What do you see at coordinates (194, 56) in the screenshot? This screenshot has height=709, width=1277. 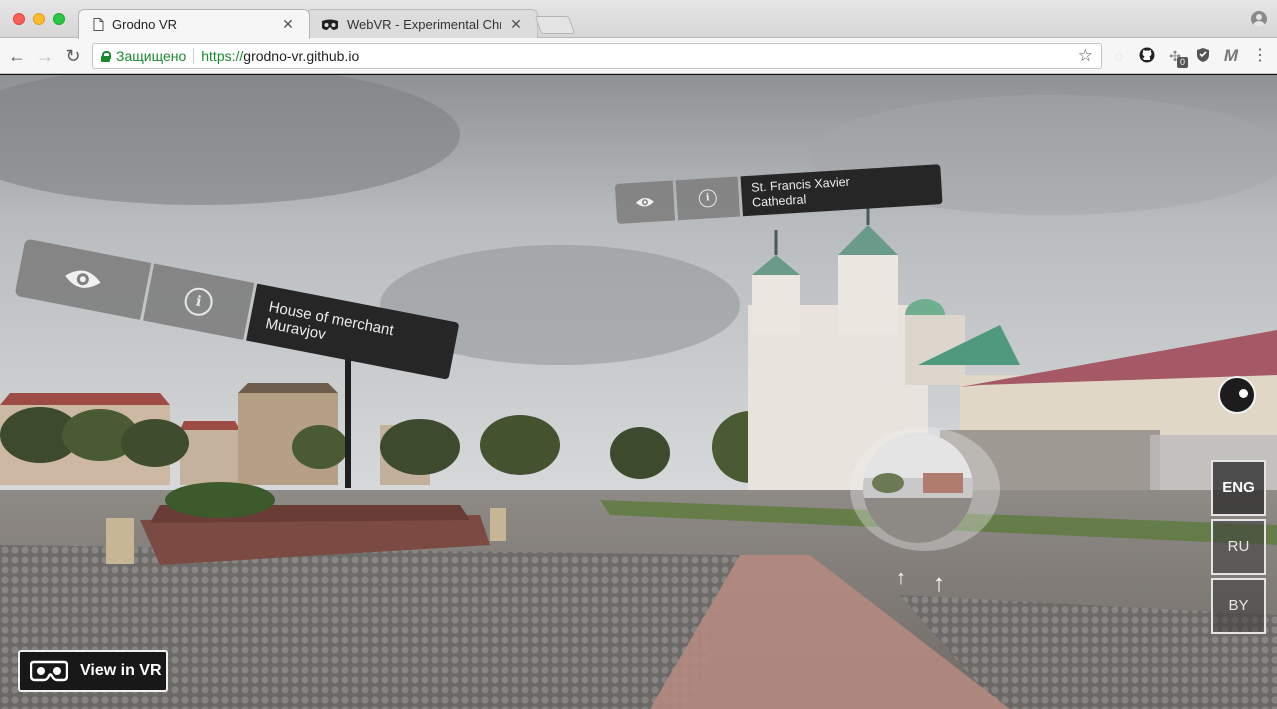 I see `omnibox-divider` at bounding box center [194, 56].